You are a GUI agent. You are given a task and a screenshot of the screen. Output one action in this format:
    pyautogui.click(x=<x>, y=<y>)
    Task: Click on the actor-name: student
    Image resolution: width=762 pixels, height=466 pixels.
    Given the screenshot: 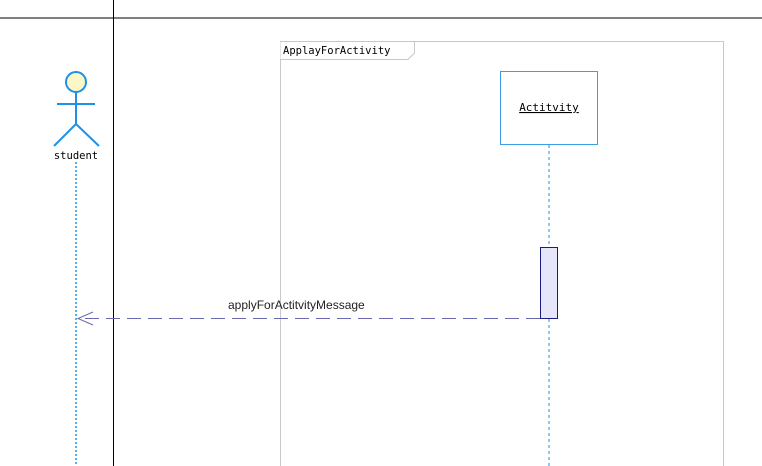 What is the action you would take?
    pyautogui.click(x=76, y=156)
    